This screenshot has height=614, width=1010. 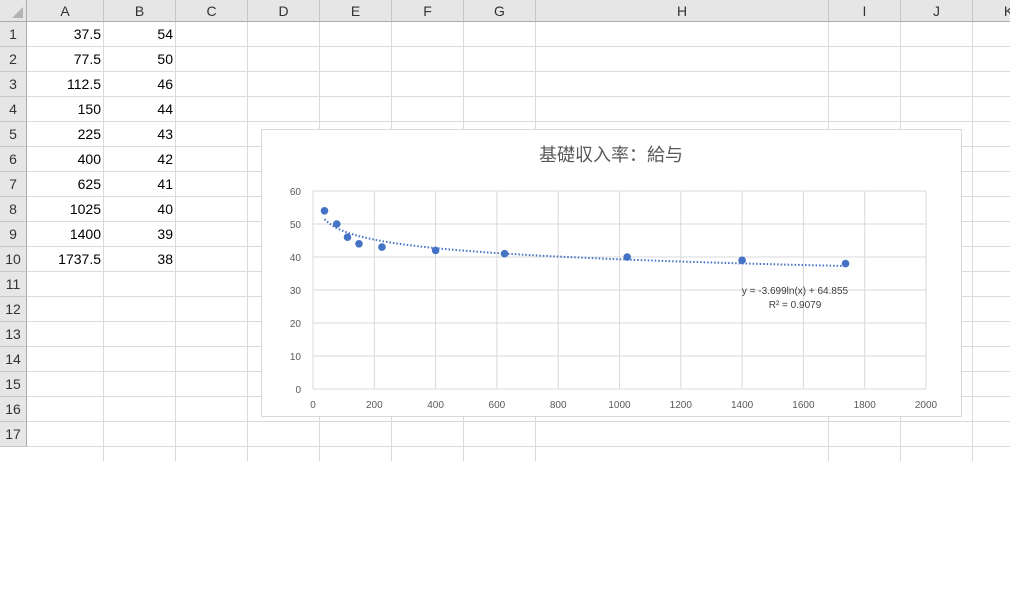 What do you see at coordinates (140, 34) in the screenshot?
I see `cell-b1: 54` at bounding box center [140, 34].